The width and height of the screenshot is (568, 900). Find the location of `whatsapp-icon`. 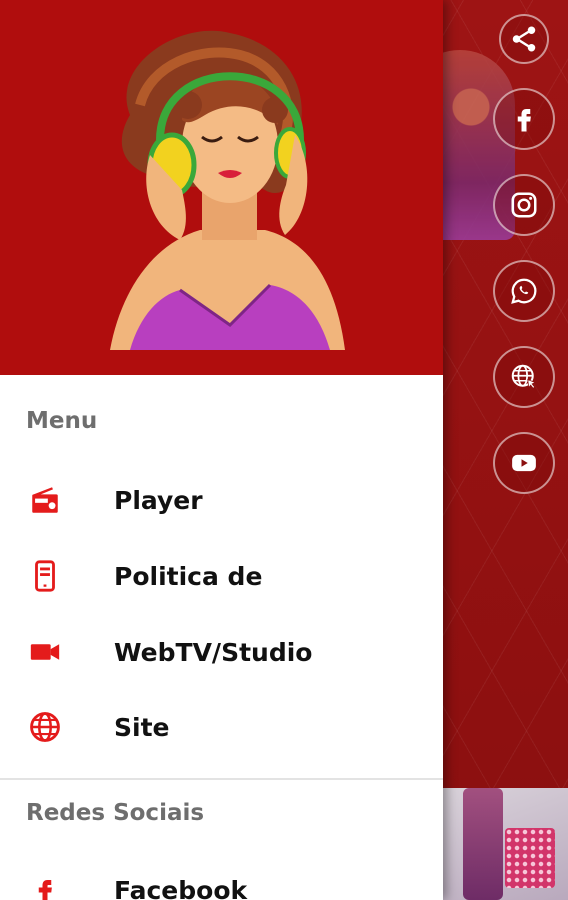

whatsapp-icon is located at coordinates (524, 291).